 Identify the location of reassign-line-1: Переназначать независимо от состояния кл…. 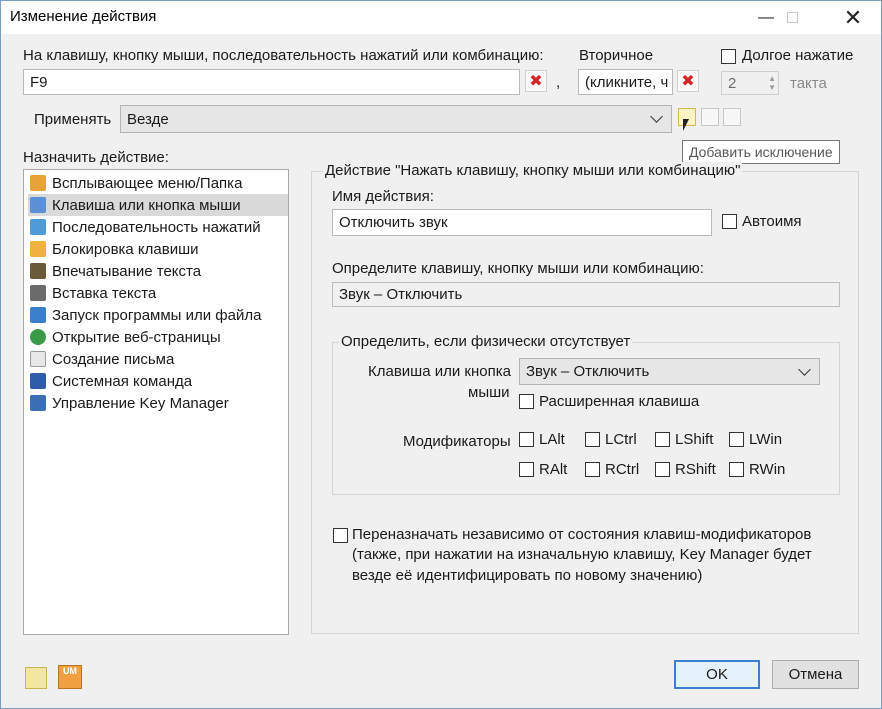
(582, 534).